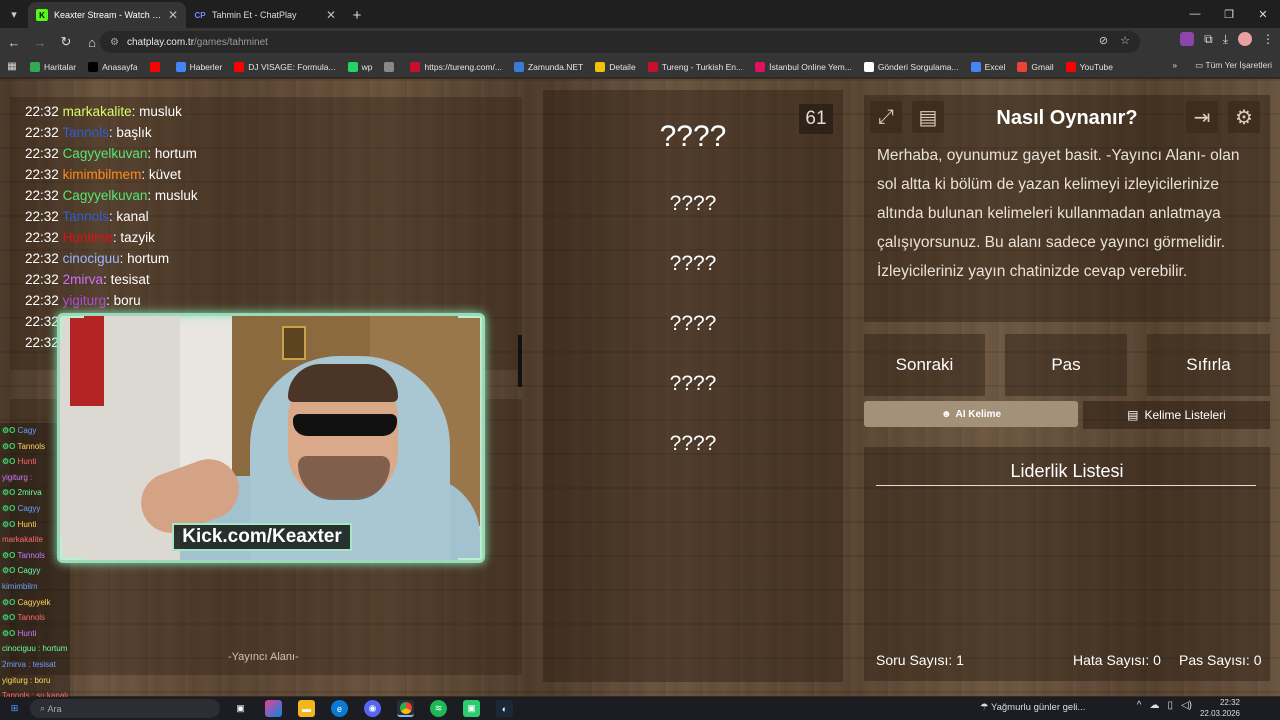 The width and height of the screenshot is (1280, 720). What do you see at coordinates (504, 708) in the screenshot?
I see `steam-icon: ◐` at bounding box center [504, 708].